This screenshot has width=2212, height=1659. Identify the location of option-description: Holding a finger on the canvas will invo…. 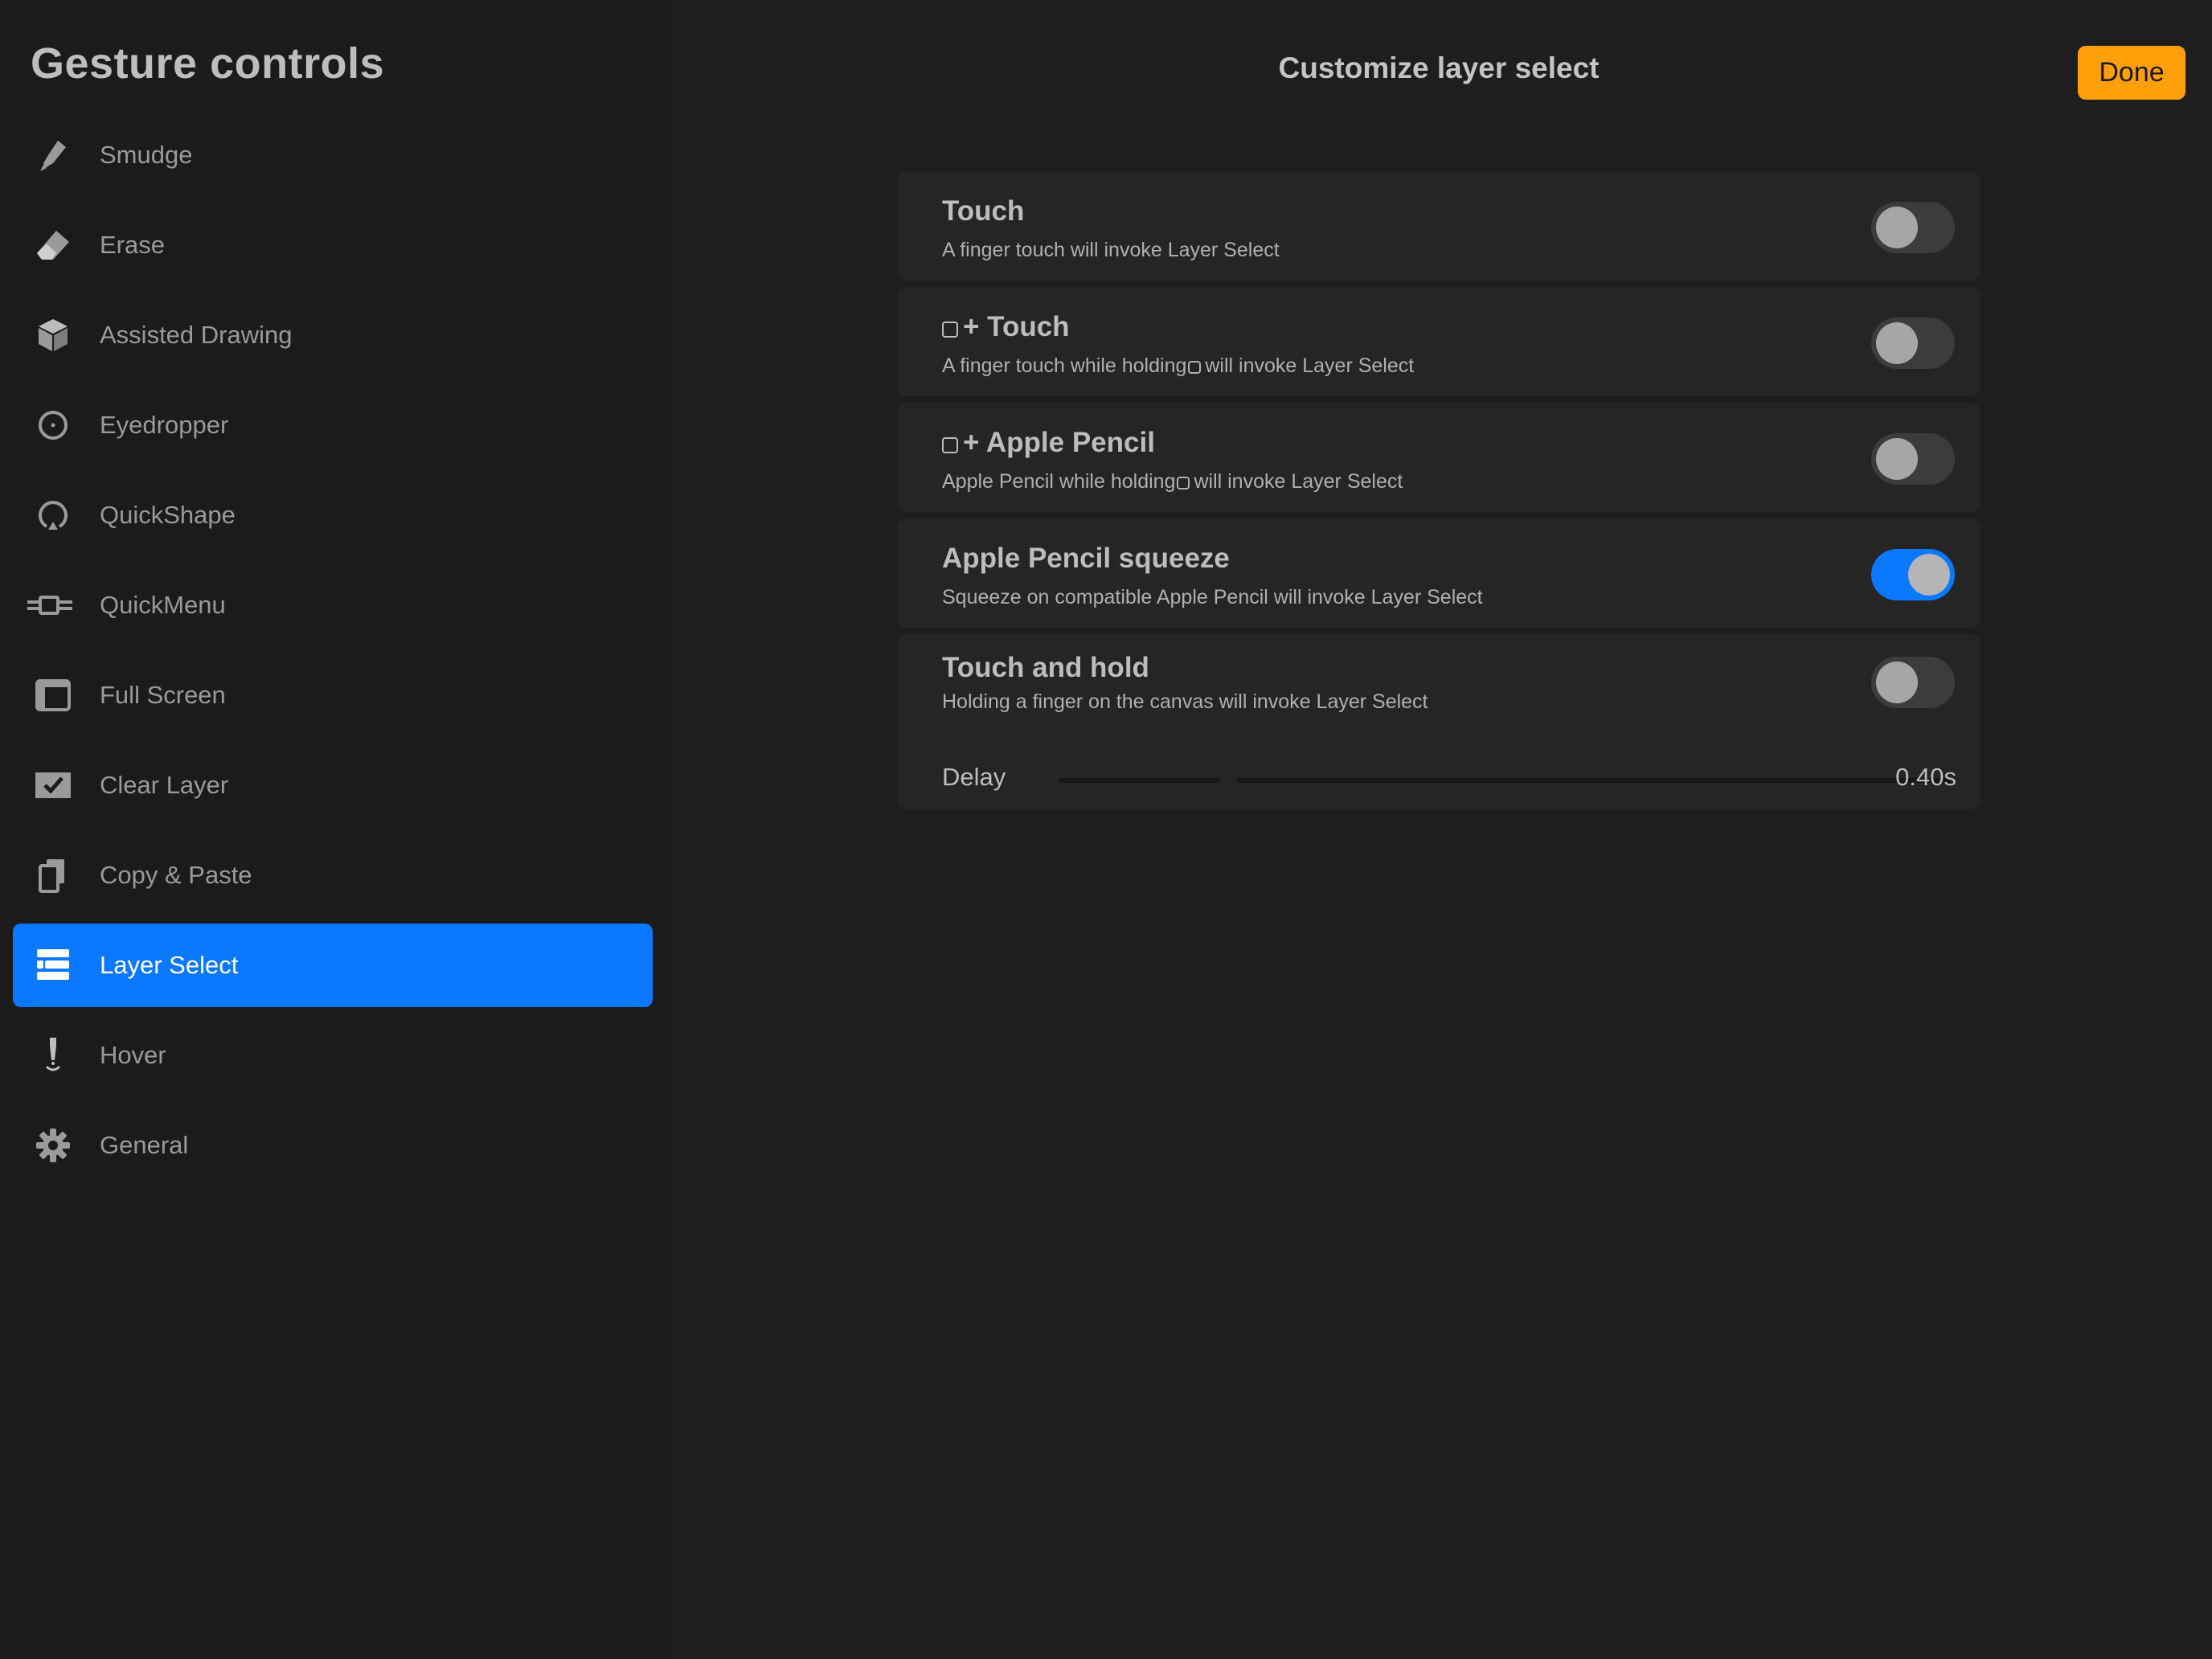
(1185, 701).